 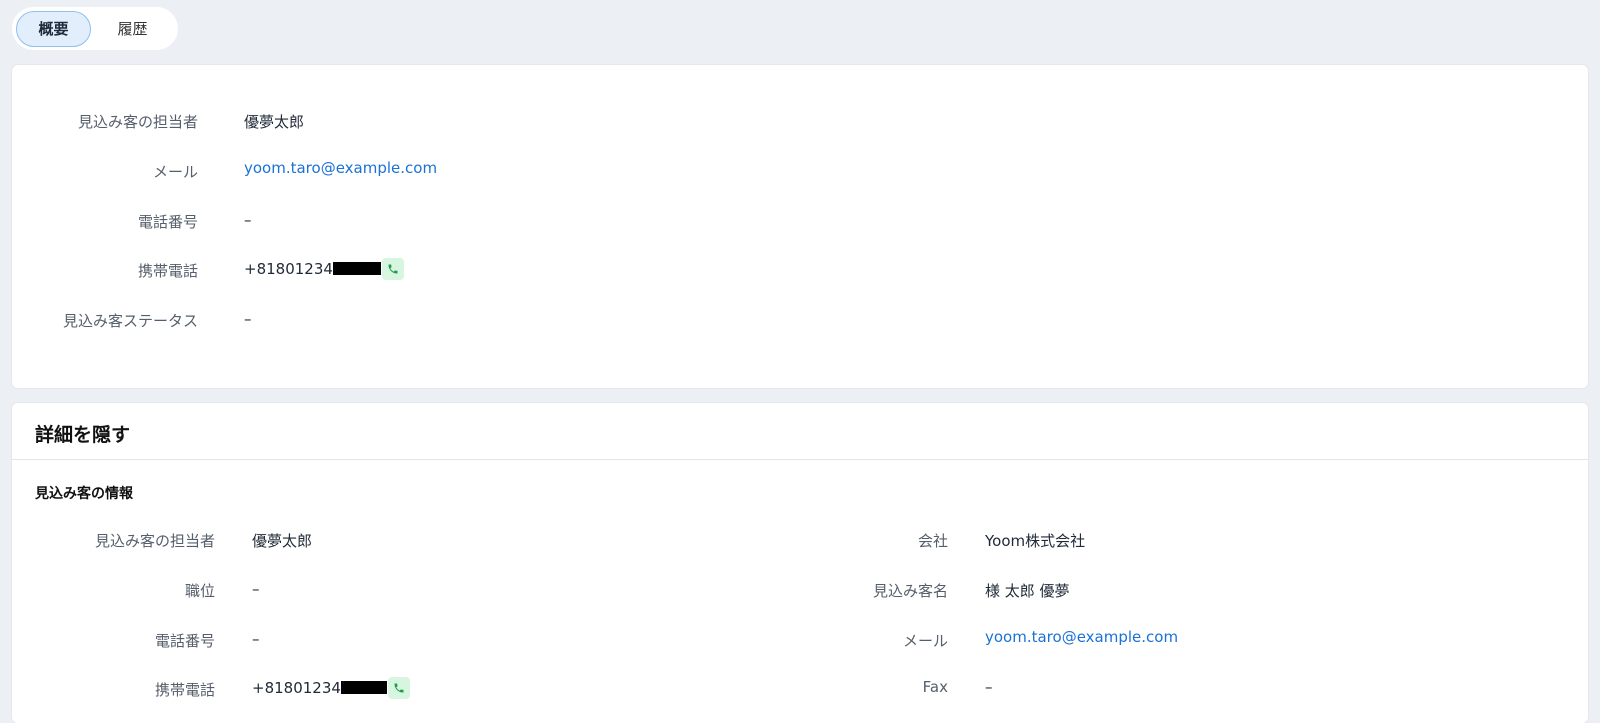 I want to click on detail-company-row: 会社 Yoom株式会社, so click(x=918, y=540).